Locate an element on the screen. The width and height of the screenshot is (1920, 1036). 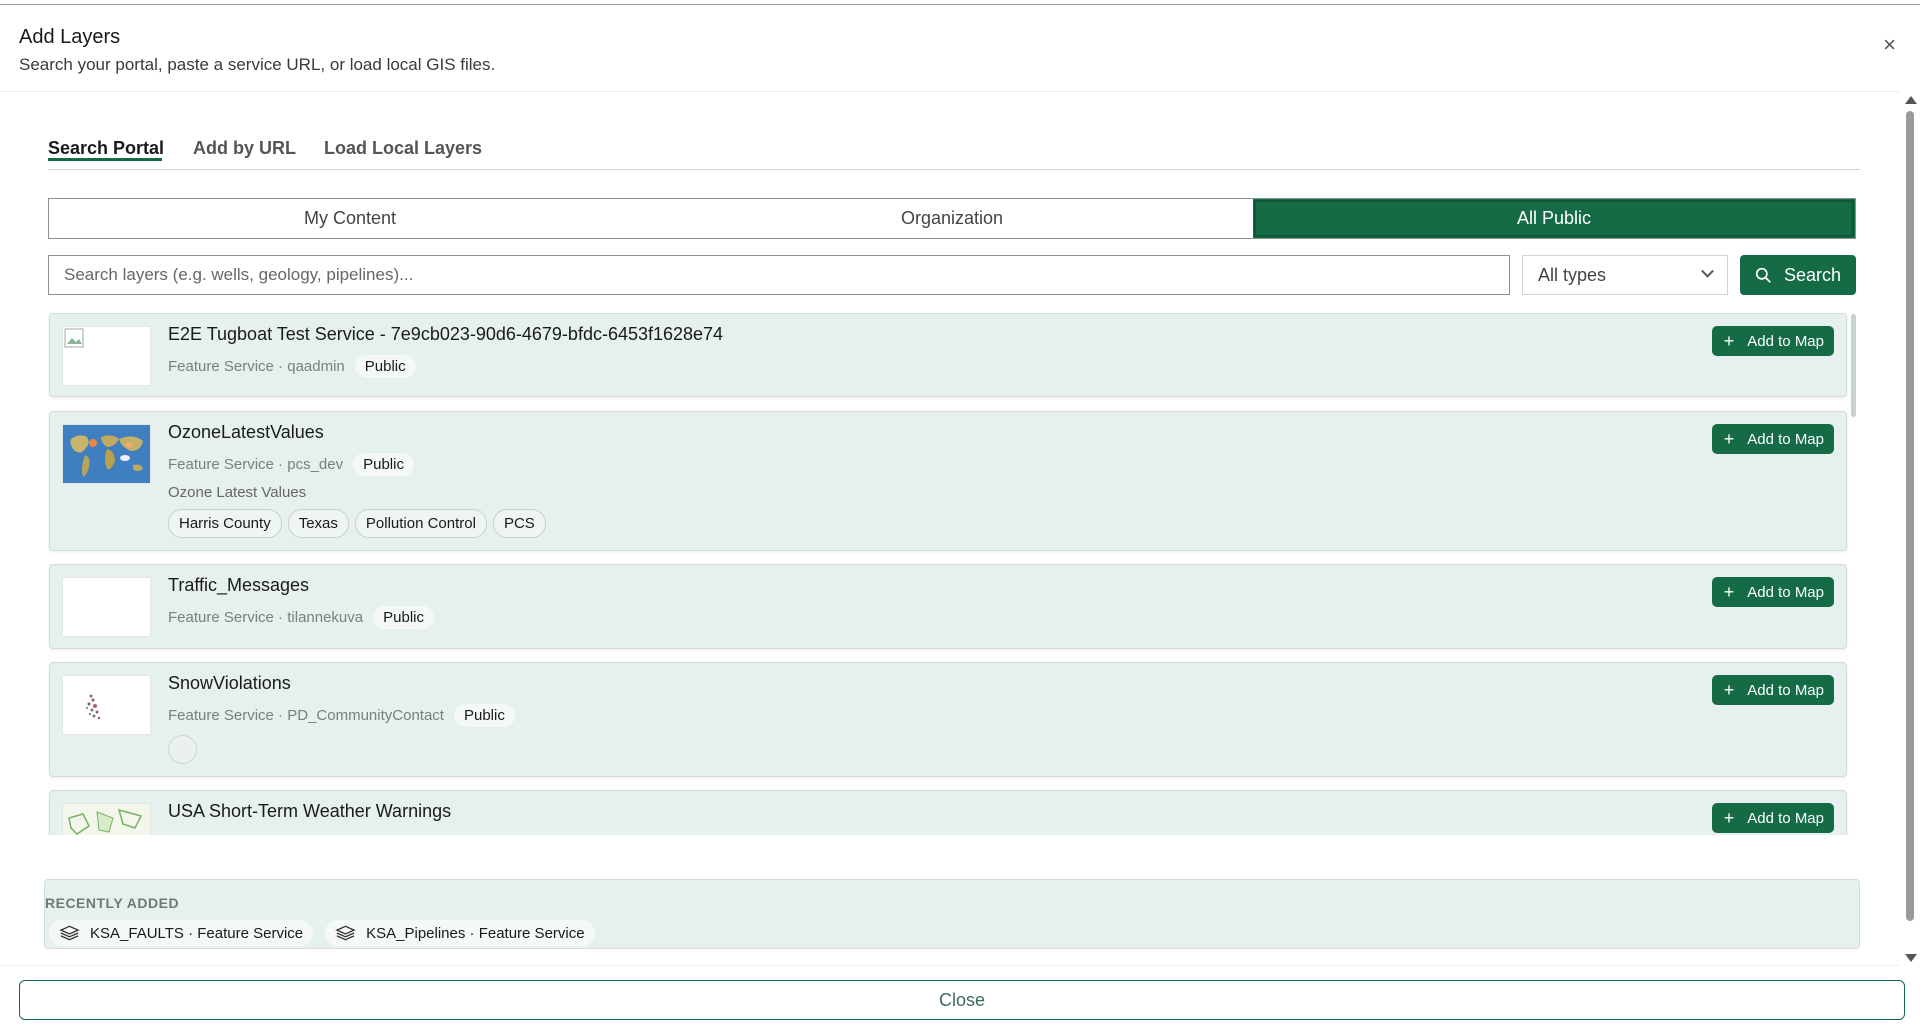
search-button: Search is located at coordinates (1798, 275).